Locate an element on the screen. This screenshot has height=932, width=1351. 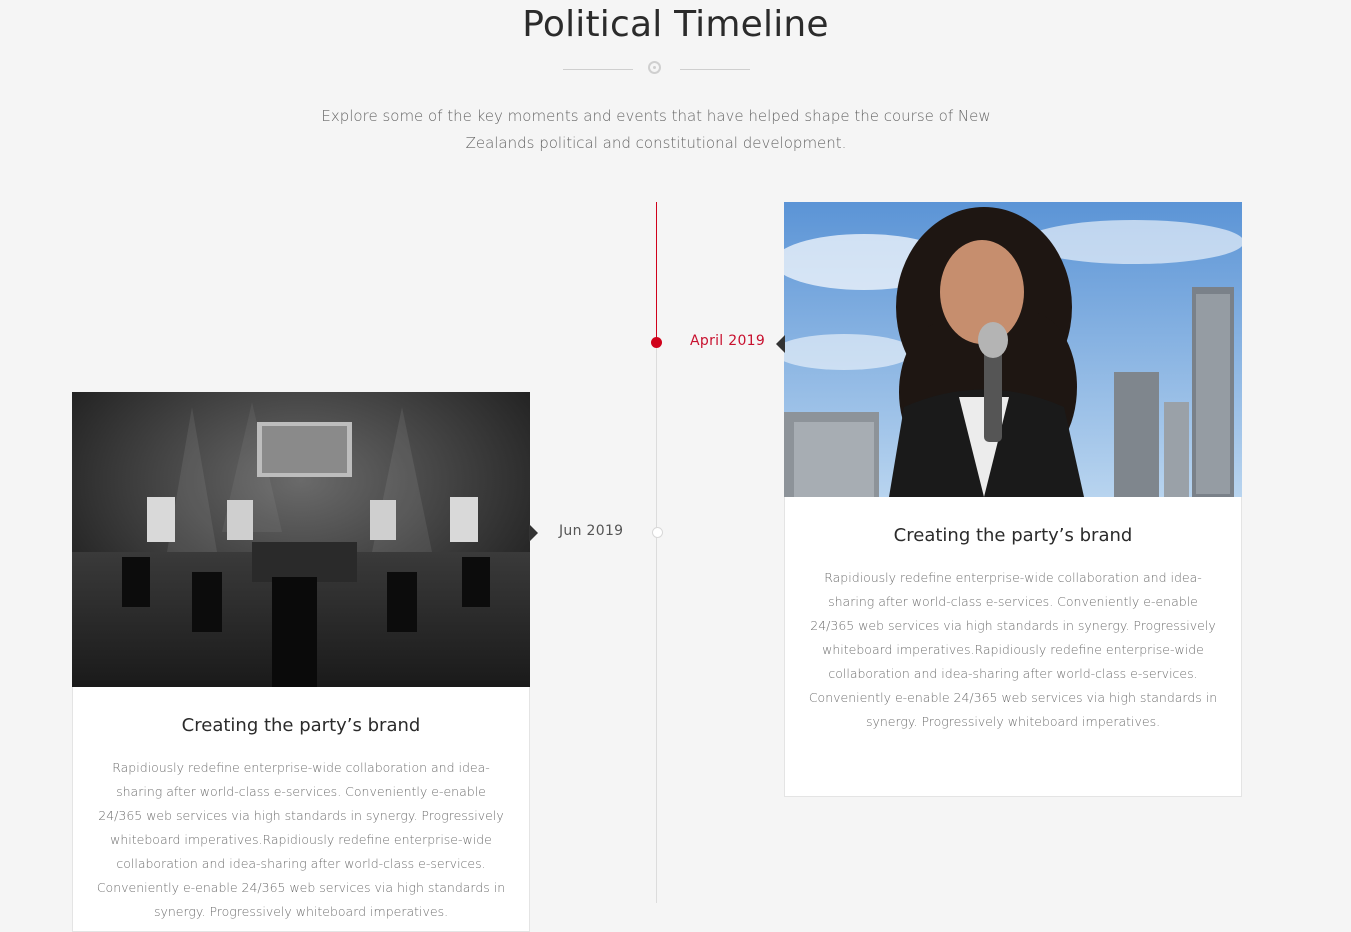
event-date: Jun 2019 is located at coordinates (591, 531).